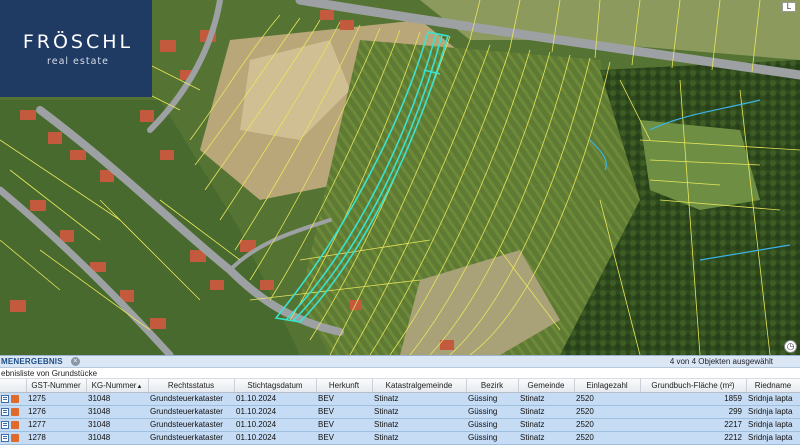 Image resolution: width=800 pixels, height=448 pixels. Describe the element at coordinates (492, 386) in the screenshot. I see `col-bezirk: Bezirk` at that location.